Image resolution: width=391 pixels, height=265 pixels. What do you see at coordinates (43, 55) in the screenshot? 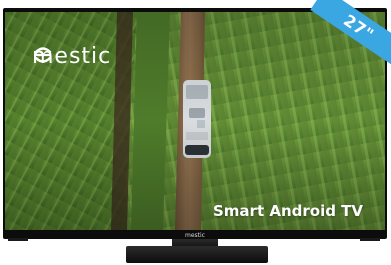
I see `mestic-logo-icon` at bounding box center [43, 55].